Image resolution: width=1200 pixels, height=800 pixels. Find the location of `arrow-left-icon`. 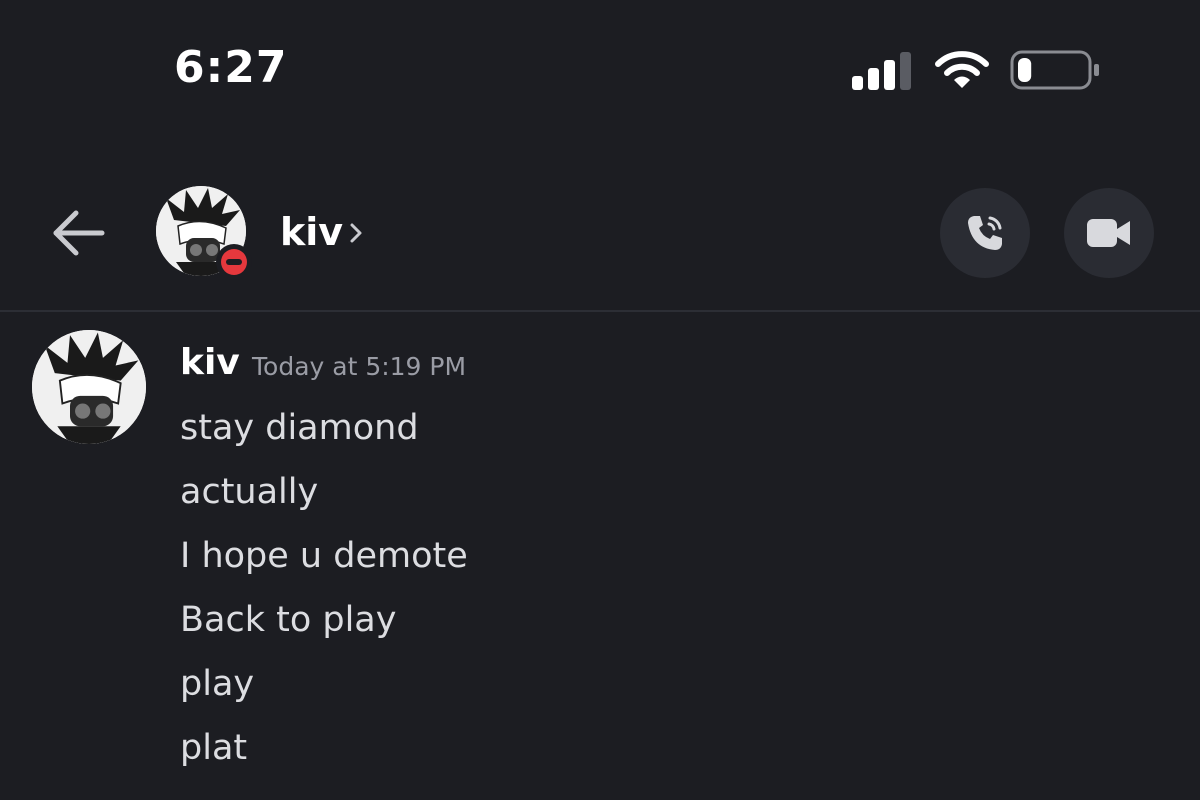

arrow-left-icon is located at coordinates (79, 233).